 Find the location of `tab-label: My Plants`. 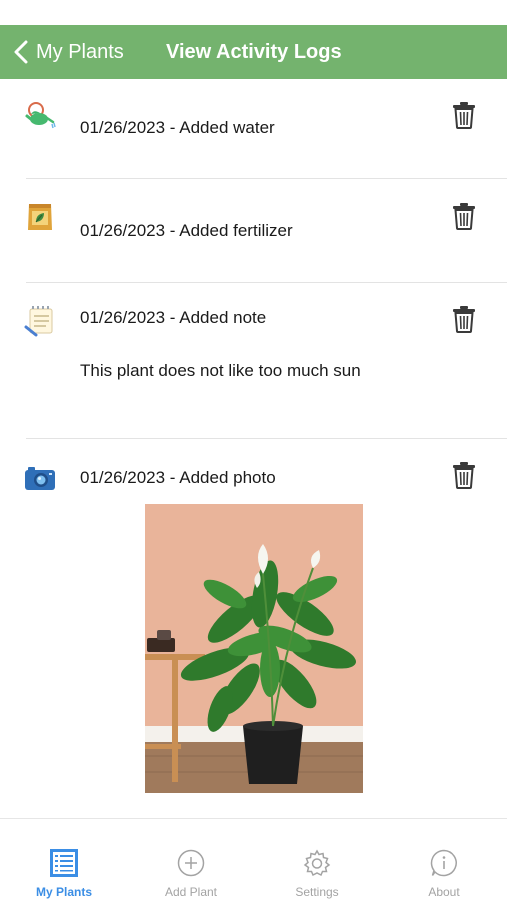

tab-label: My Plants is located at coordinates (63, 892).